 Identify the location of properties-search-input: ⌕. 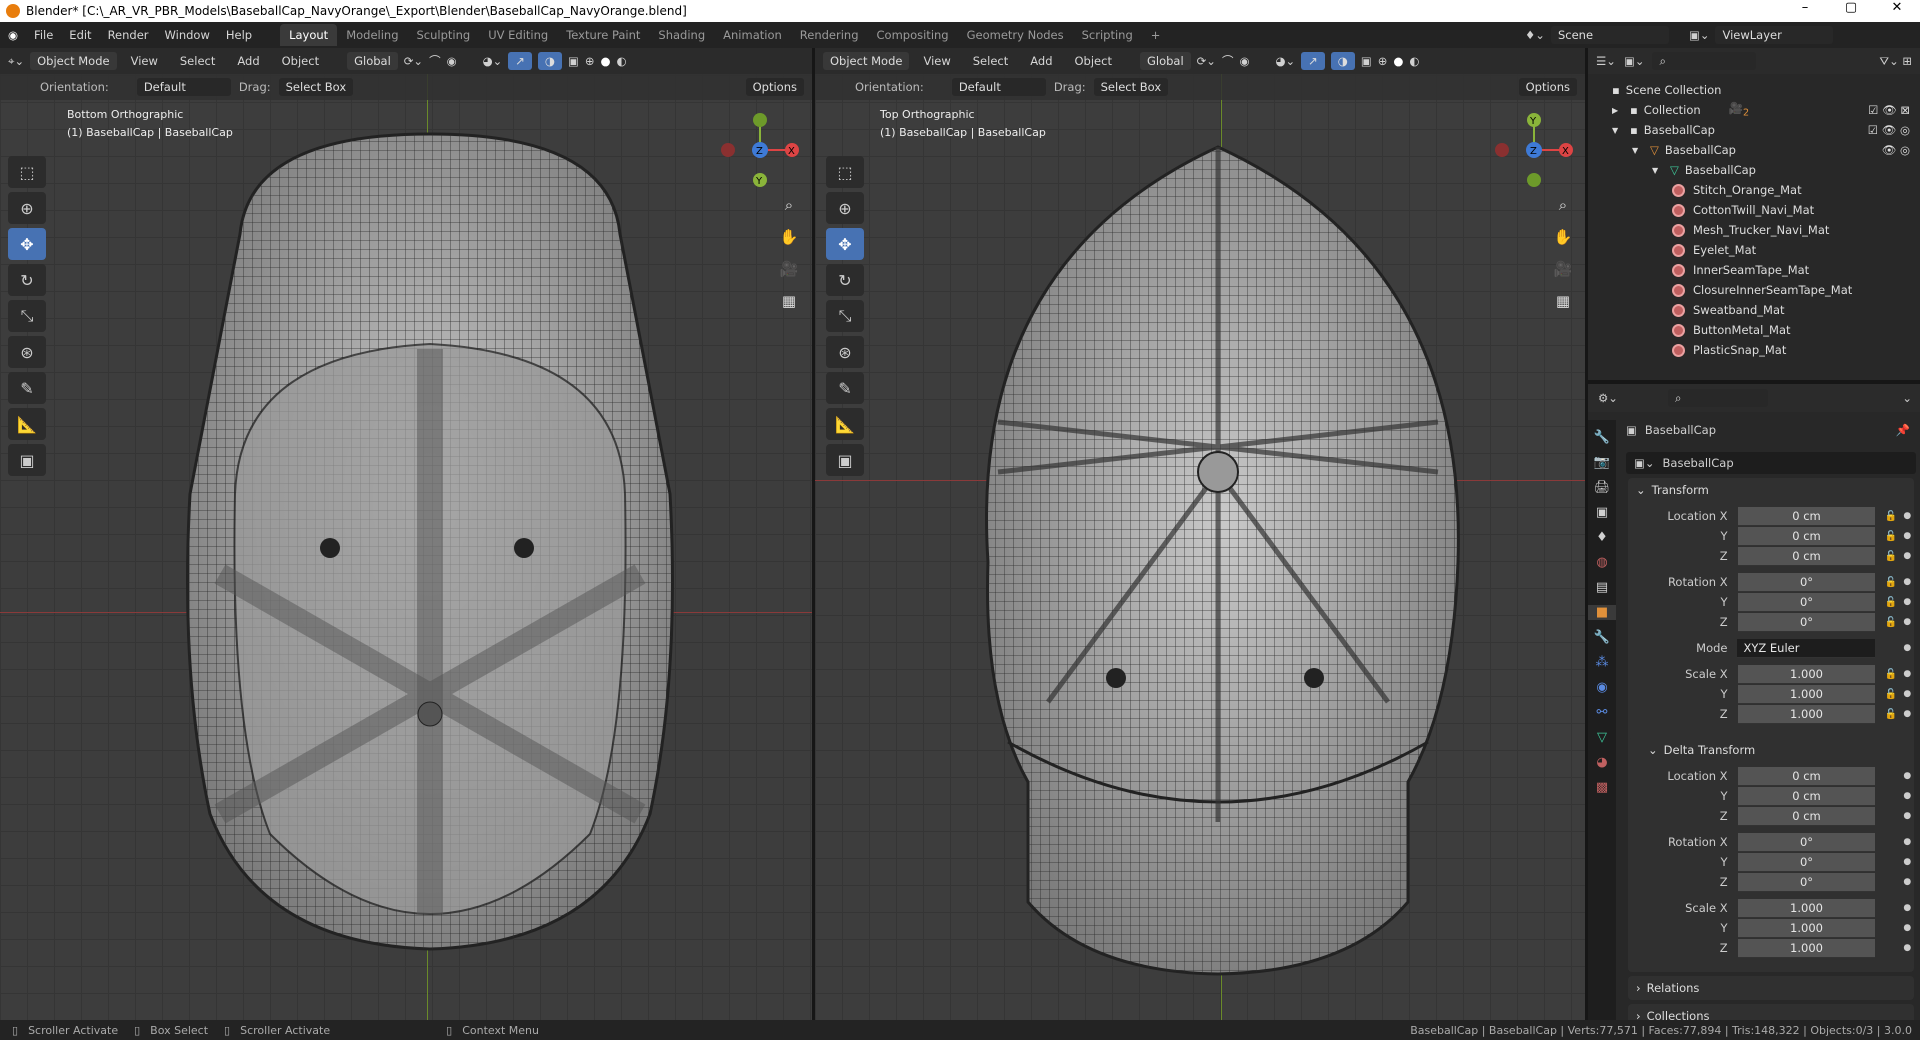
(1717, 398).